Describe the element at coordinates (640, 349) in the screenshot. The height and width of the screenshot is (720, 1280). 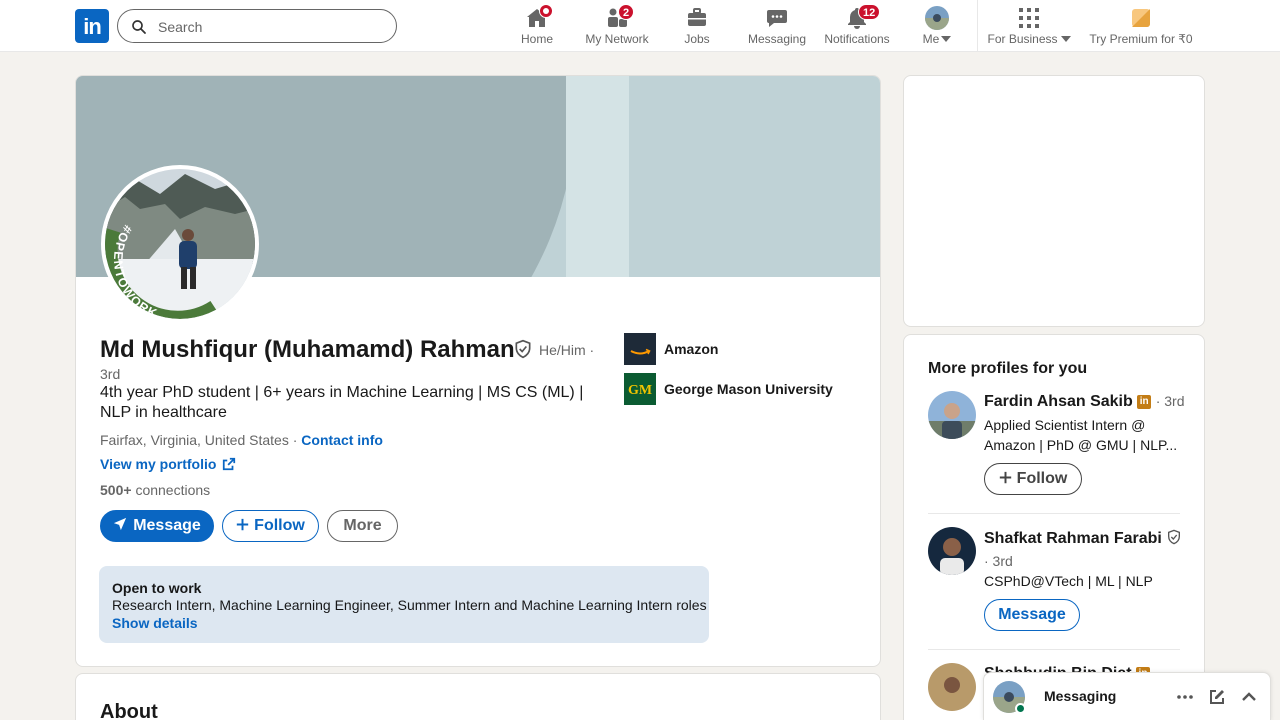
I see `amazon-logo-icon` at that location.